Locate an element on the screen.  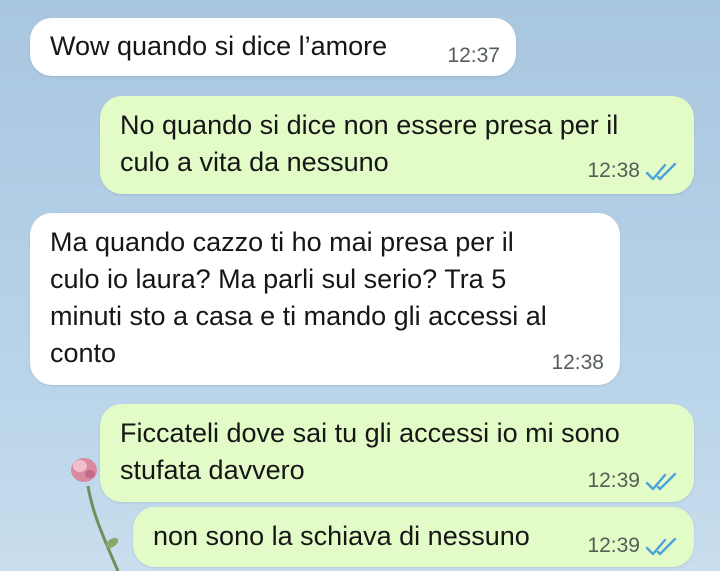
message-bubble-incoming: Wow quando si dice l’amore 12:37 is located at coordinates (273, 47).